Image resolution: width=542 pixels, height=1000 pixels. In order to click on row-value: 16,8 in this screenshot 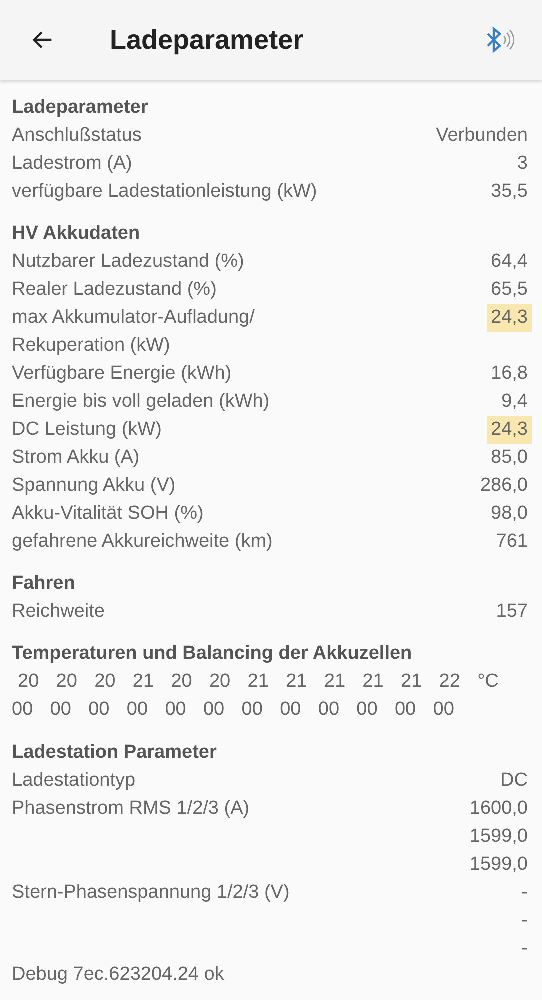, I will do `click(509, 374)`.